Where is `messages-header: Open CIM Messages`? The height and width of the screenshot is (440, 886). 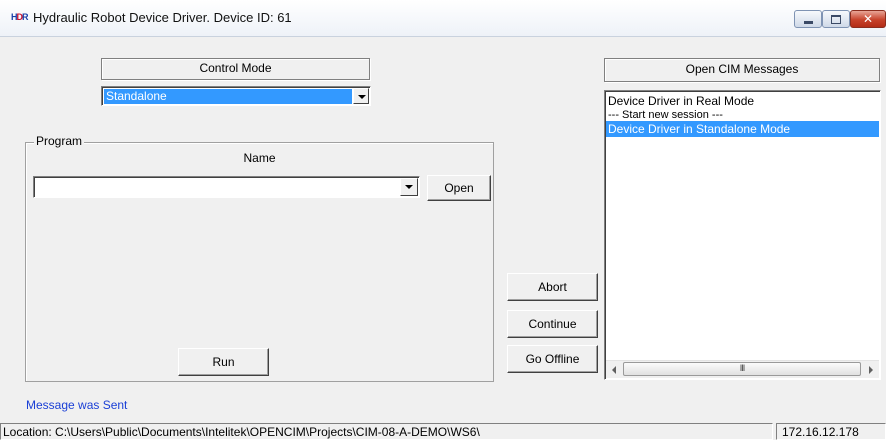 messages-header: Open CIM Messages is located at coordinates (742, 70).